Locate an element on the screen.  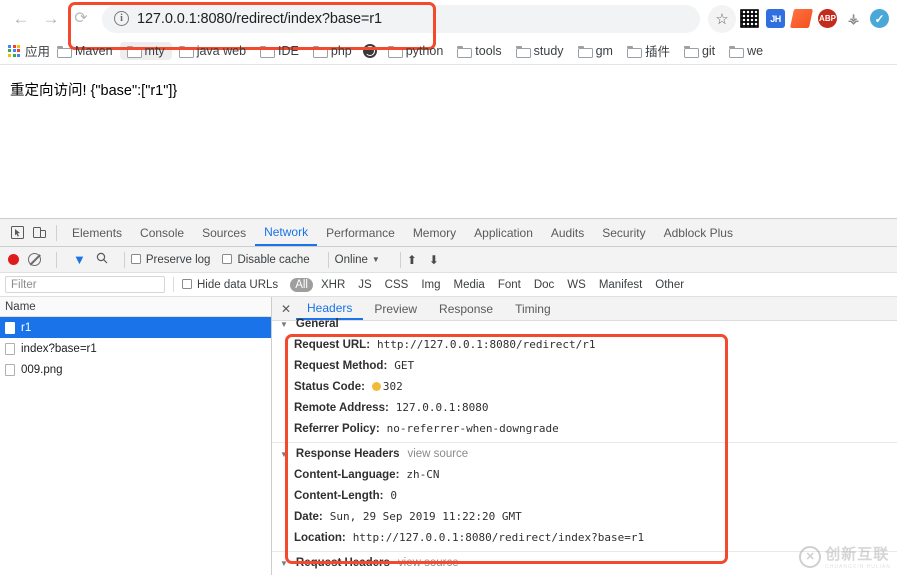
type-filter-js: JS is located at coordinates (364, 285).